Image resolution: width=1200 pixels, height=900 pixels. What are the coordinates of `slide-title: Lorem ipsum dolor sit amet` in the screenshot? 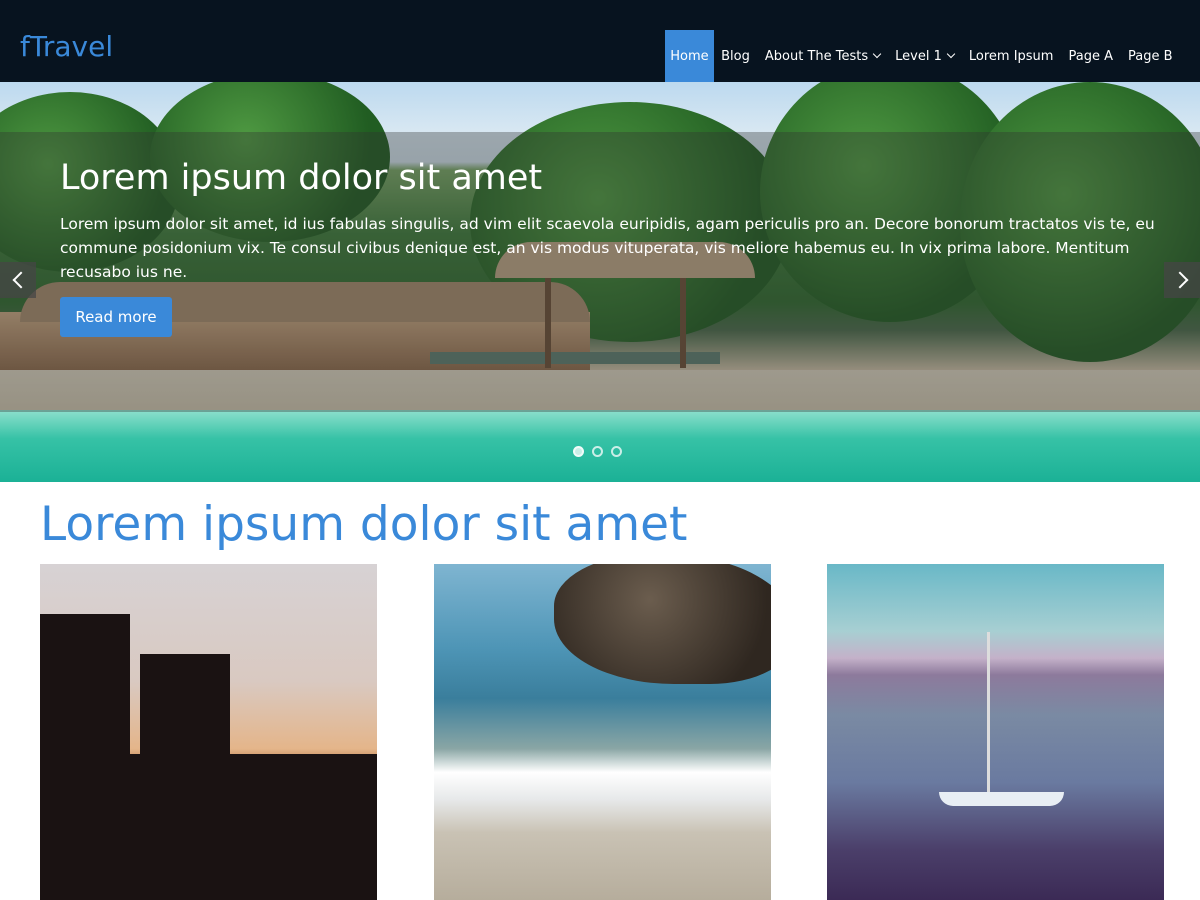 It's located at (301, 178).